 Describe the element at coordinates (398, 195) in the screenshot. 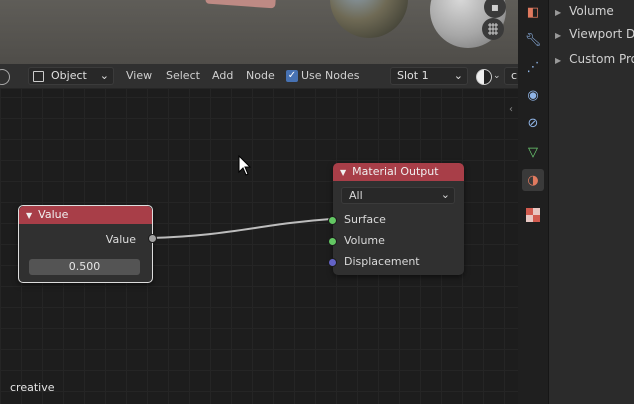

I see `target-dropdown: All ⌄` at that location.